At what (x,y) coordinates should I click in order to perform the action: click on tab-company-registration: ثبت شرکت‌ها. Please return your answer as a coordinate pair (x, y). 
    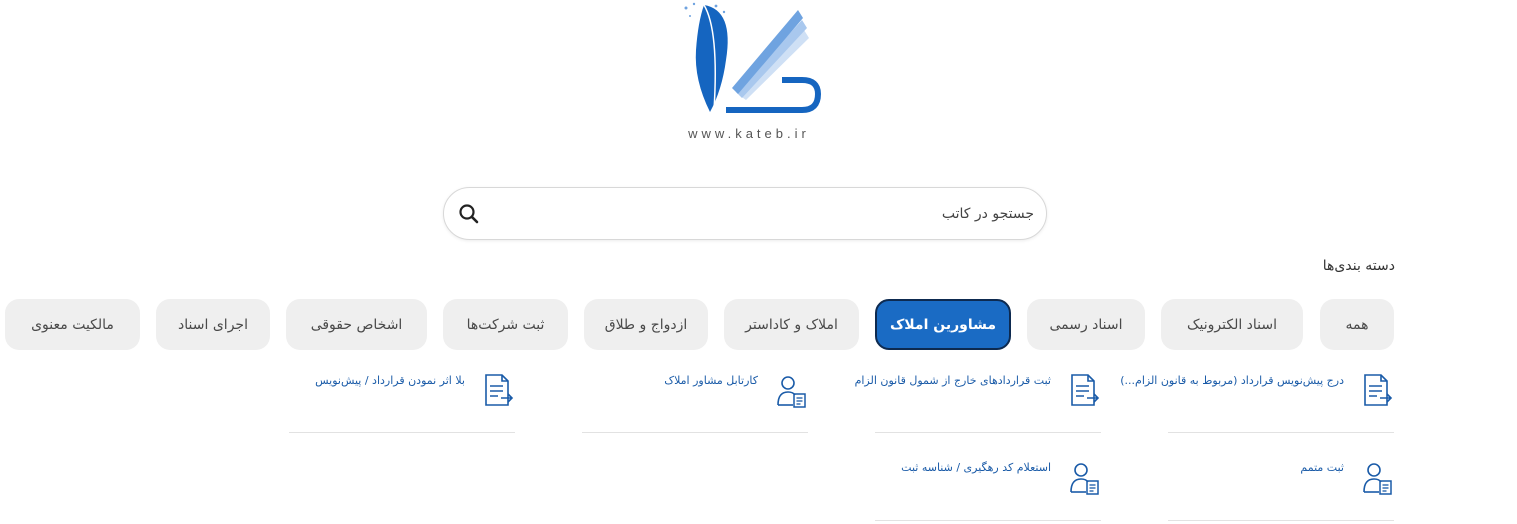
    Looking at the image, I should click on (505, 324).